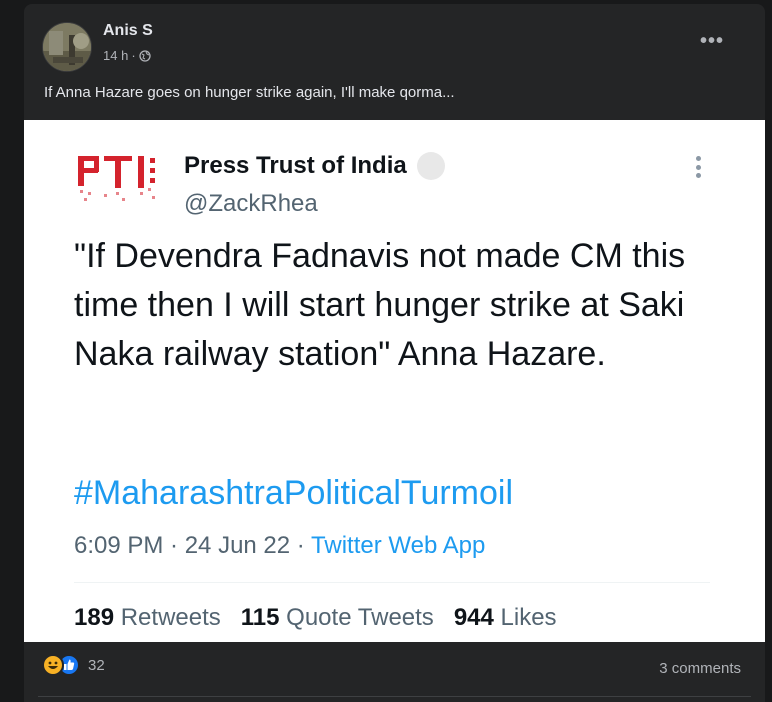  I want to click on post-time: 14 h, so click(115, 55).